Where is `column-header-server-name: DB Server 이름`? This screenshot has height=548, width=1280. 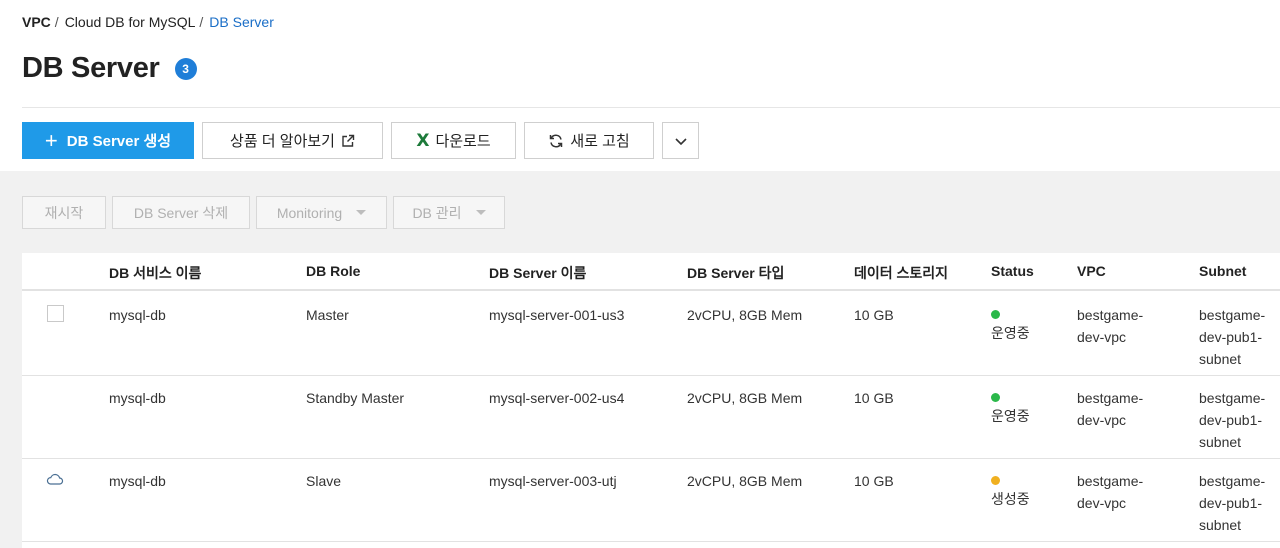
column-header-server-name: DB Server 이름 is located at coordinates (537, 273).